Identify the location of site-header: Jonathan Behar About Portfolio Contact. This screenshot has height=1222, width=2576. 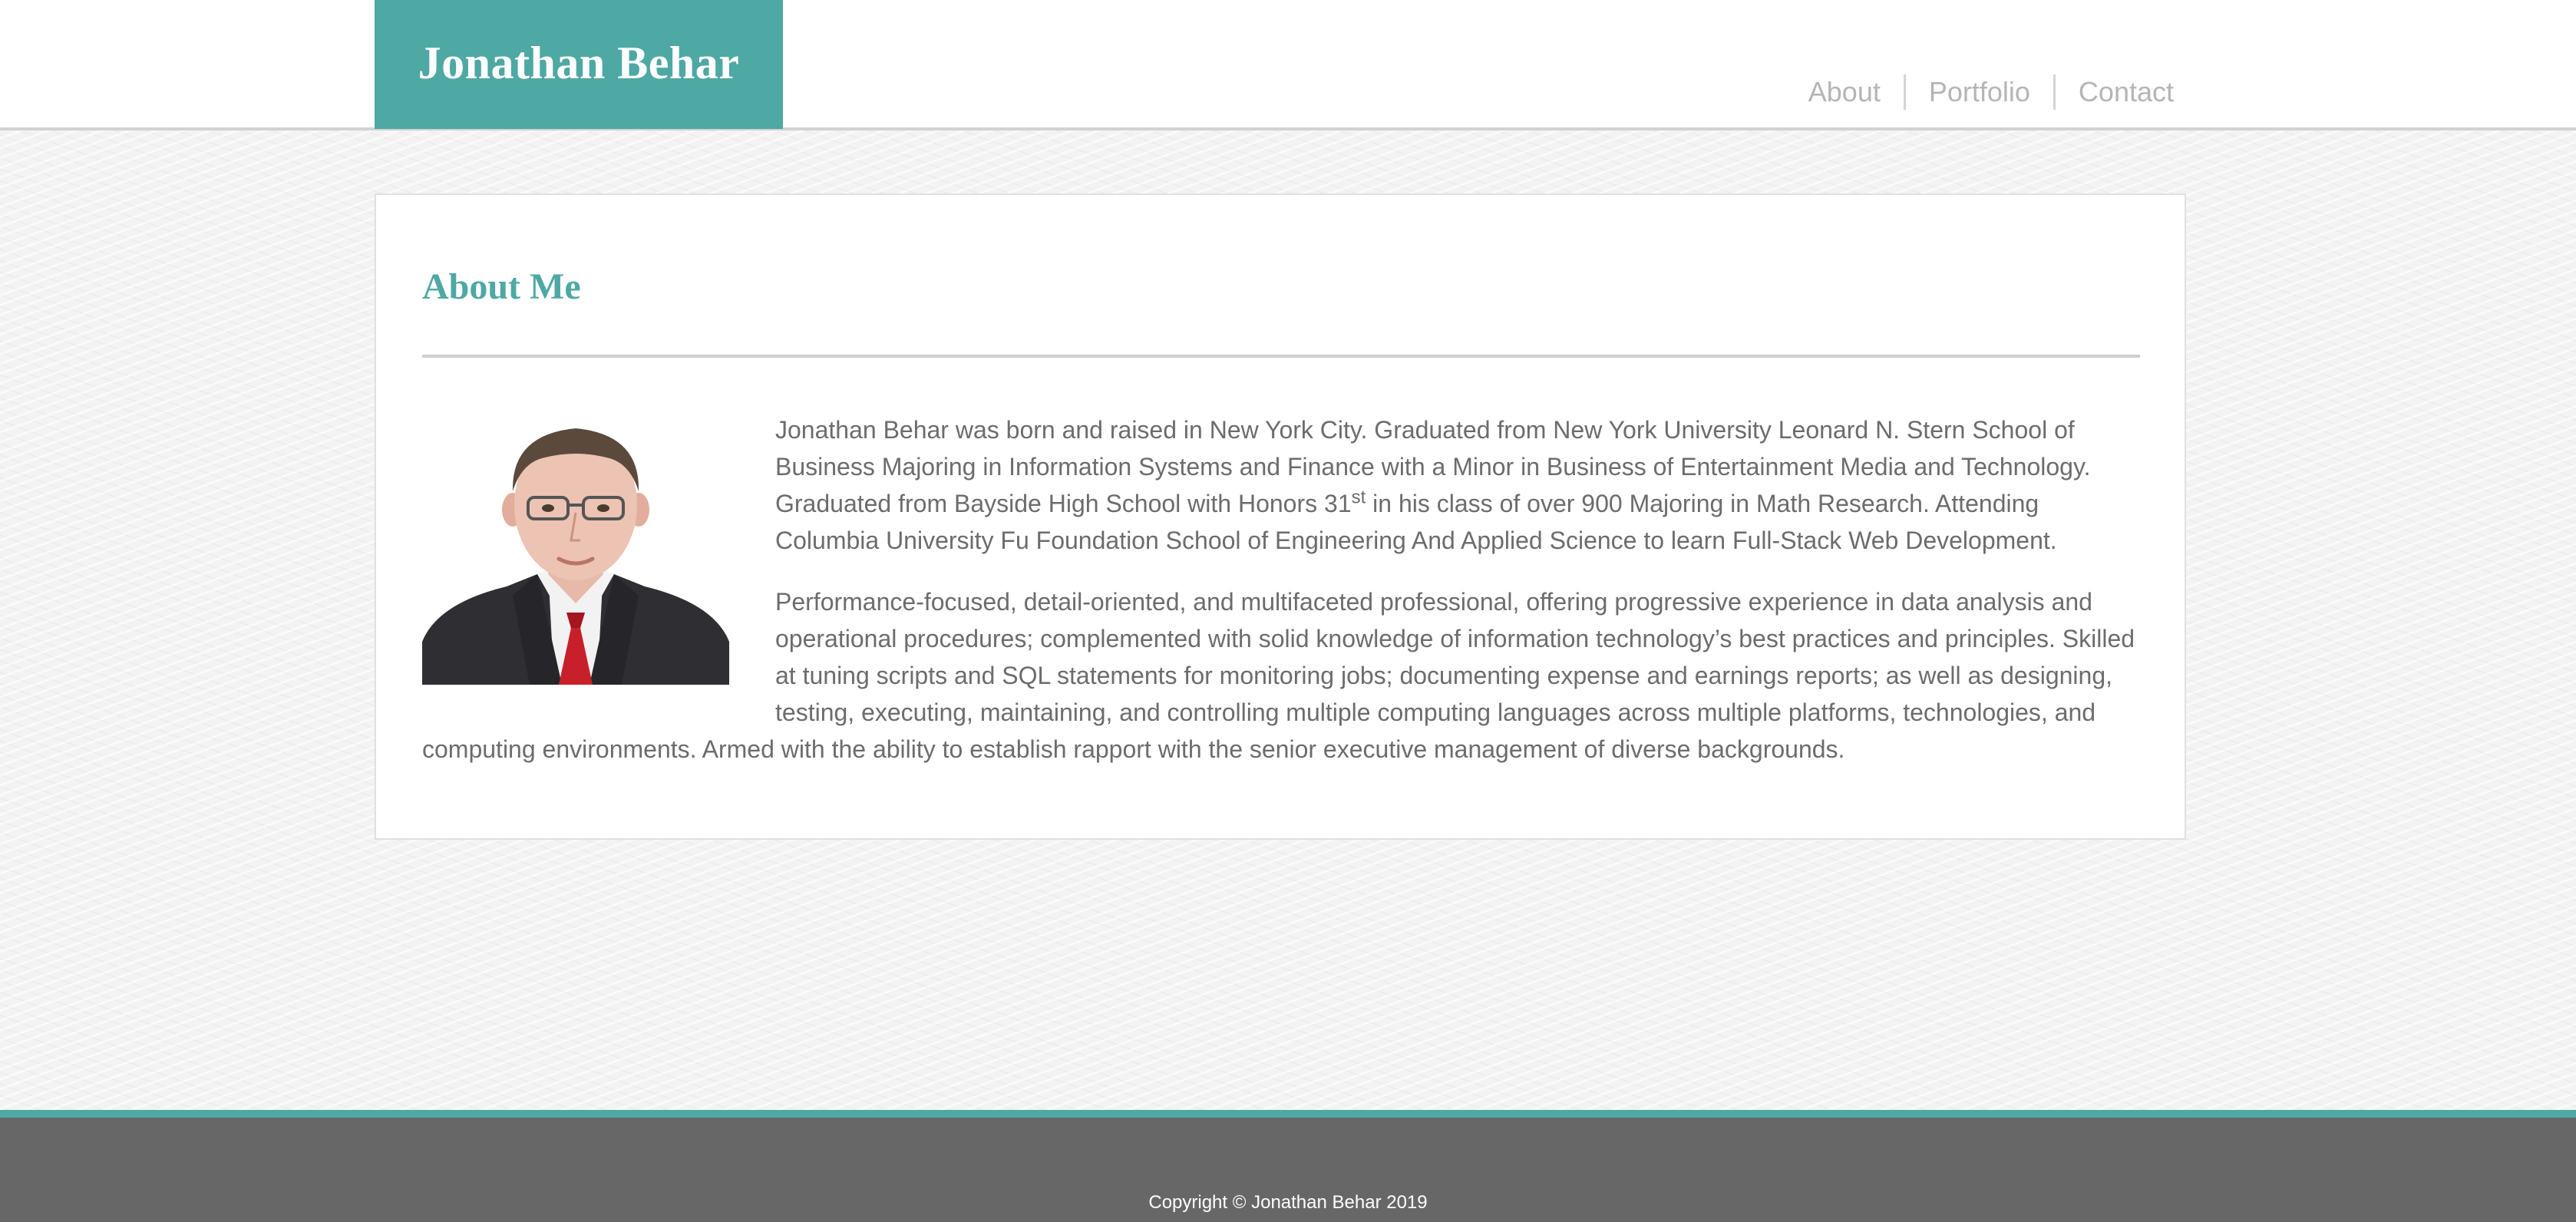
(1288, 65).